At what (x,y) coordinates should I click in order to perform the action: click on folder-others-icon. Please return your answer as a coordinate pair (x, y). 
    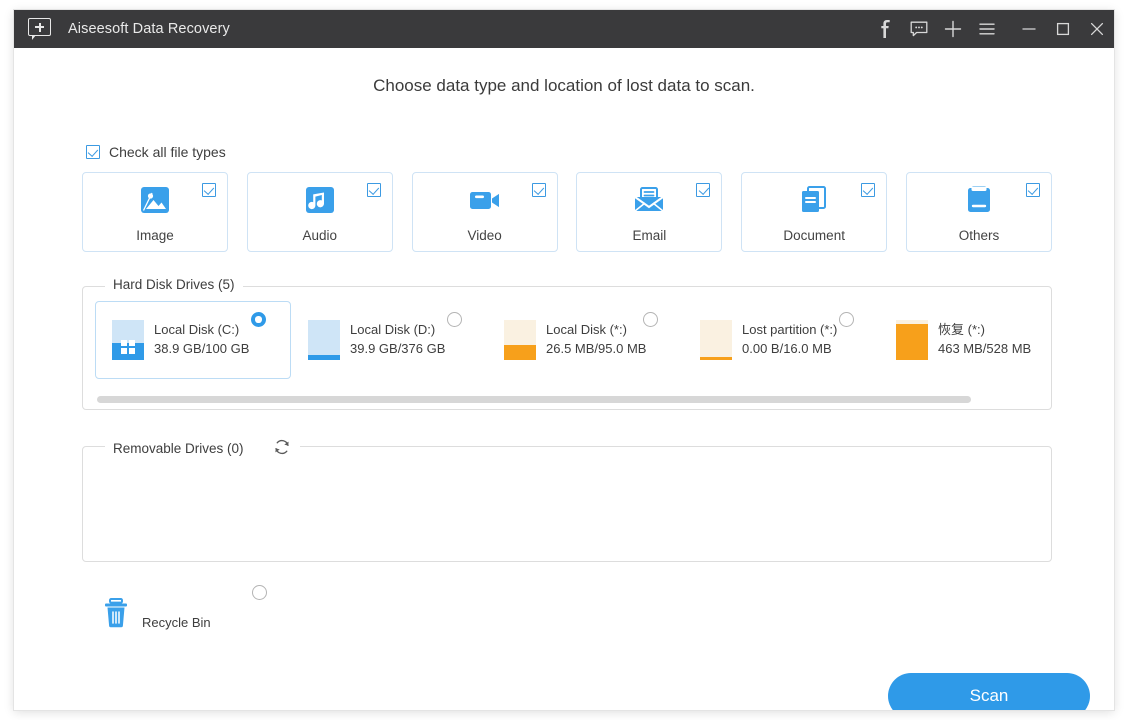
    Looking at the image, I should click on (979, 200).